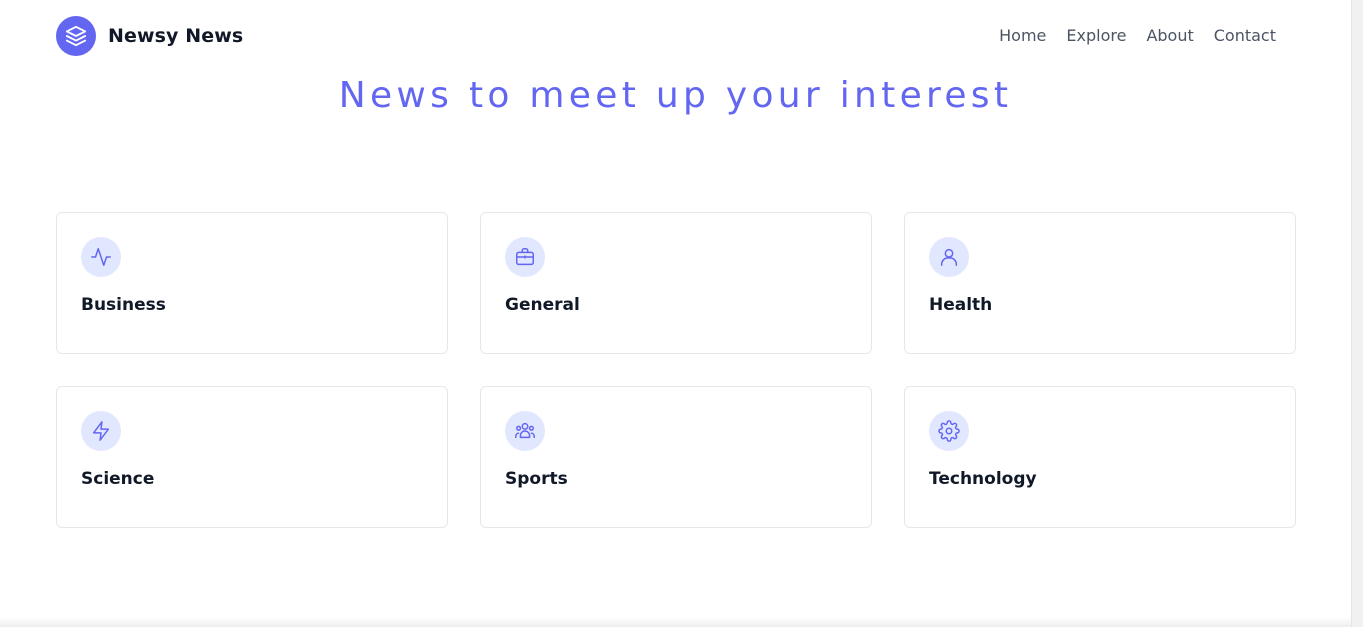  What do you see at coordinates (1357, 313) in the screenshot?
I see `vertical-scrollbar` at bounding box center [1357, 313].